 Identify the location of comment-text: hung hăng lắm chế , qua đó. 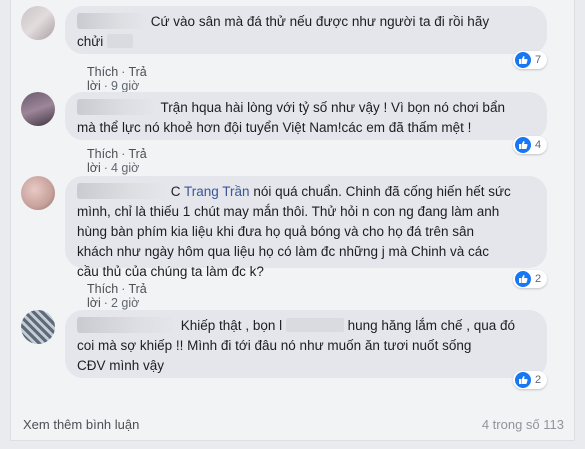
(431, 325).